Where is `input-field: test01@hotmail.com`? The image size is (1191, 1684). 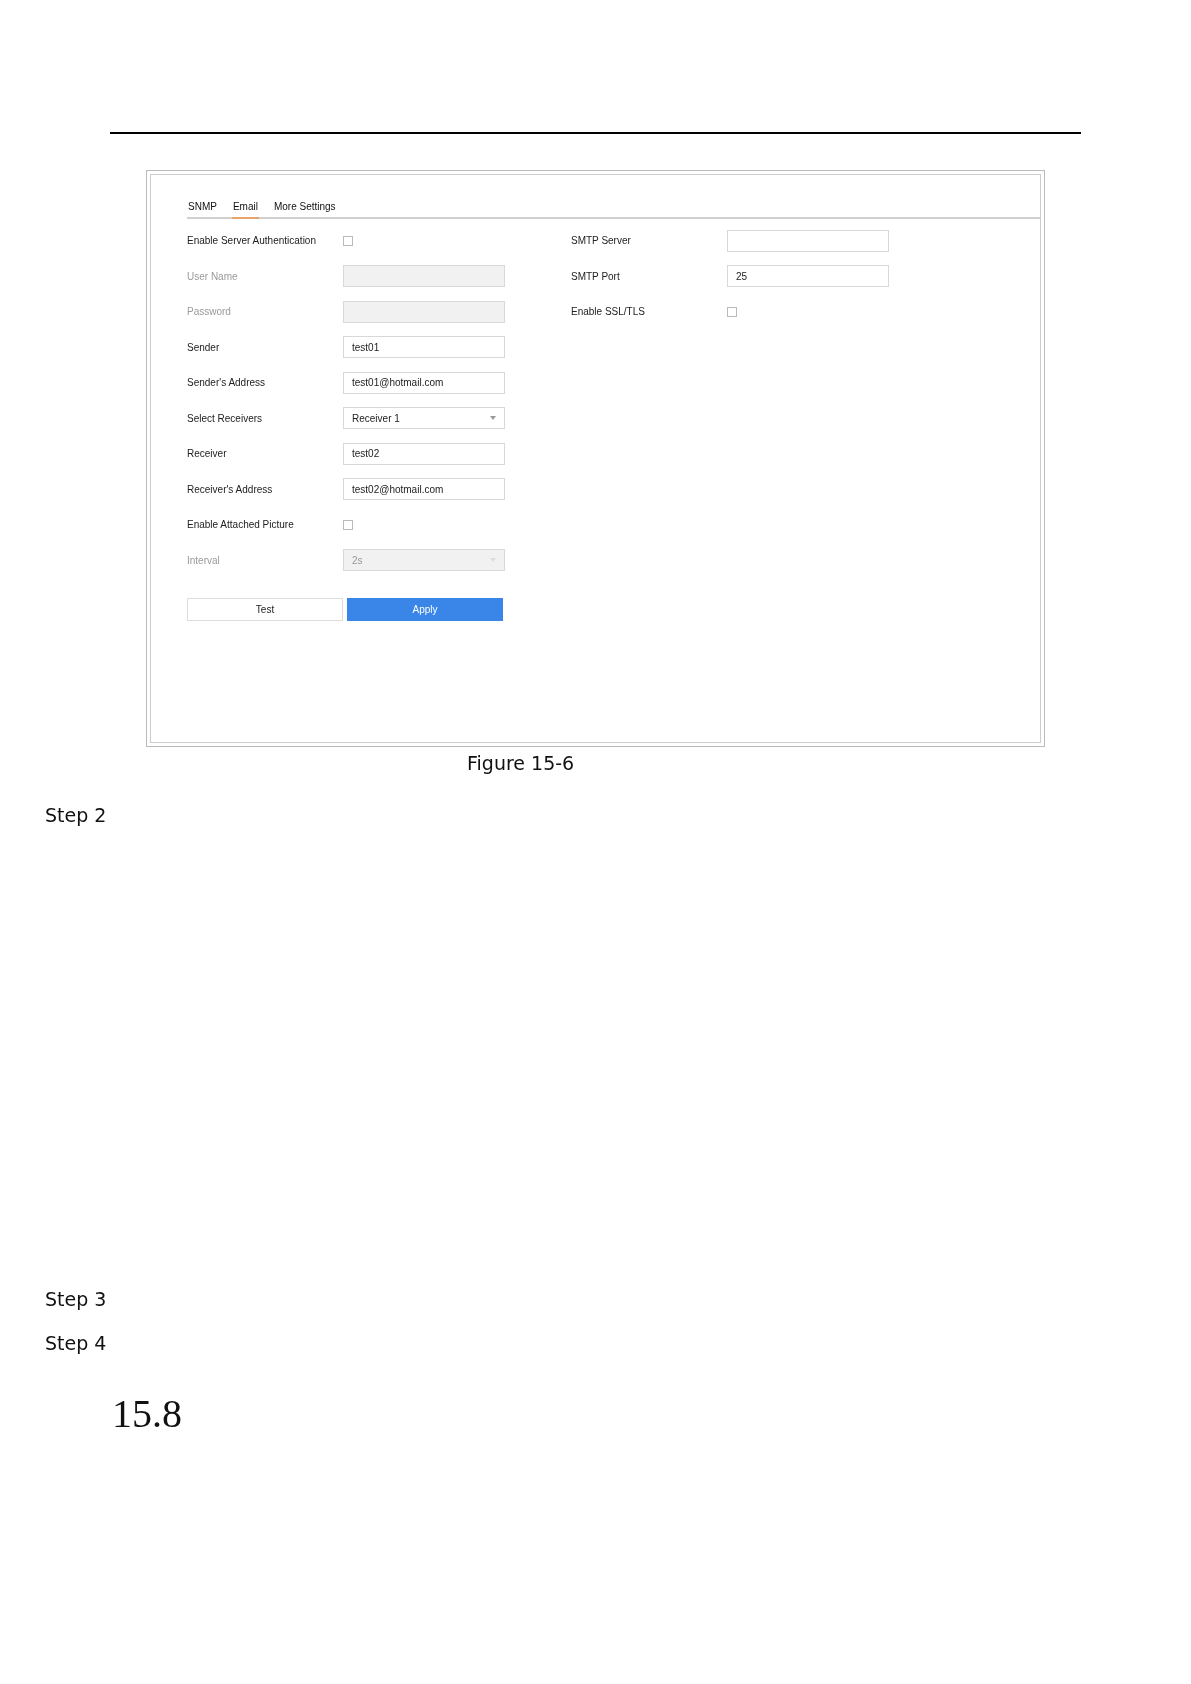
input-field: test01@hotmail.com is located at coordinates (424, 382).